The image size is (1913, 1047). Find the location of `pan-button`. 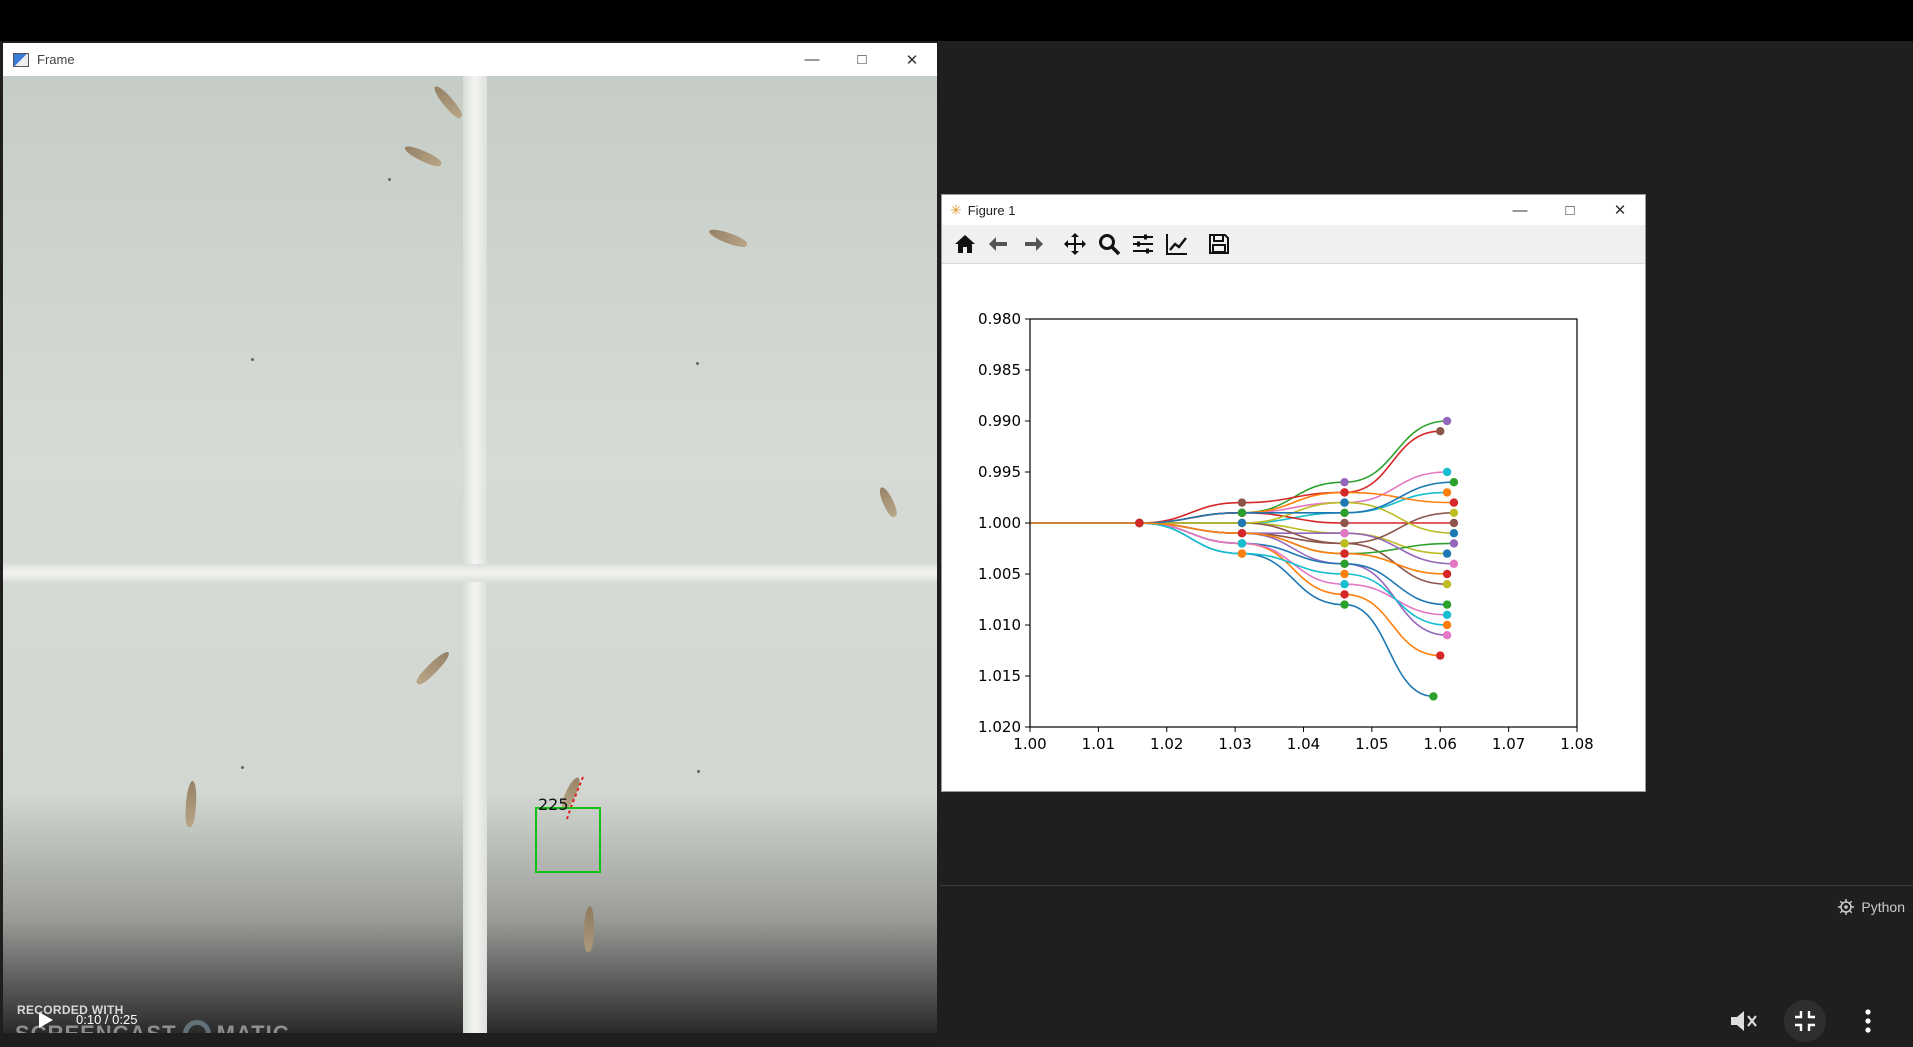

pan-button is located at coordinates (1075, 244).